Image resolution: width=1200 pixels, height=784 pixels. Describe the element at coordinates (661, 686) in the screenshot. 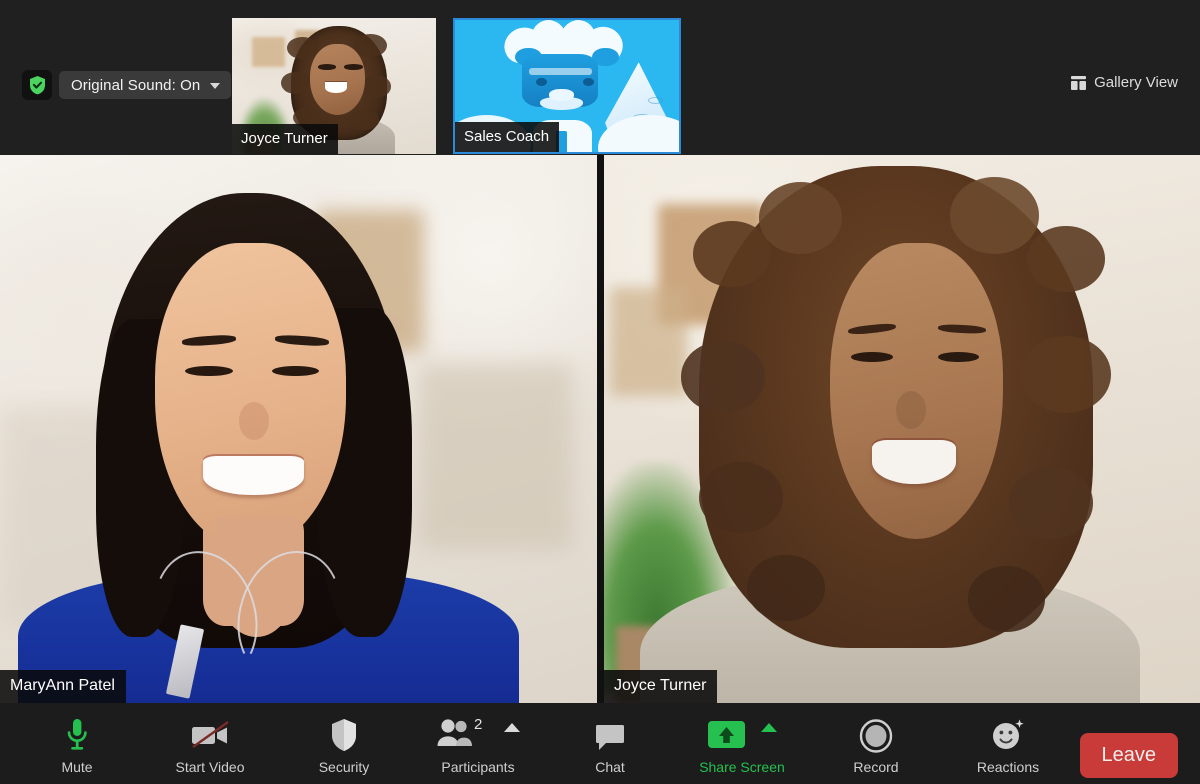

I see `tile-name-label: Joyce Turner` at that location.